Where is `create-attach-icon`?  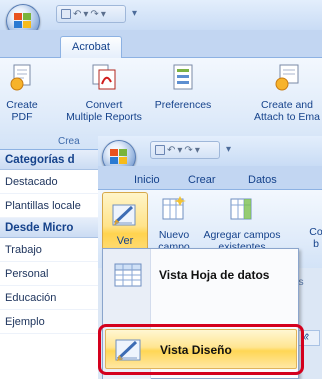
create-attach-icon is located at coordinates (287, 77).